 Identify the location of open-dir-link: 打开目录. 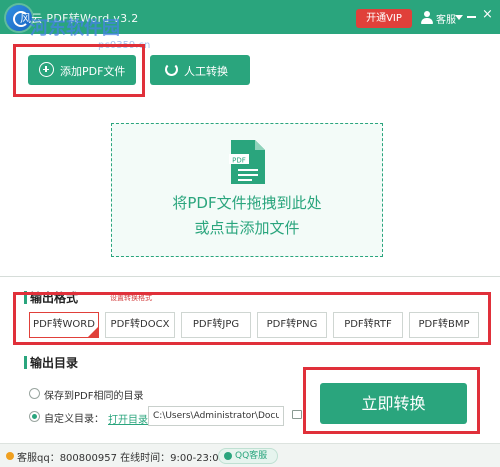
(128, 418).